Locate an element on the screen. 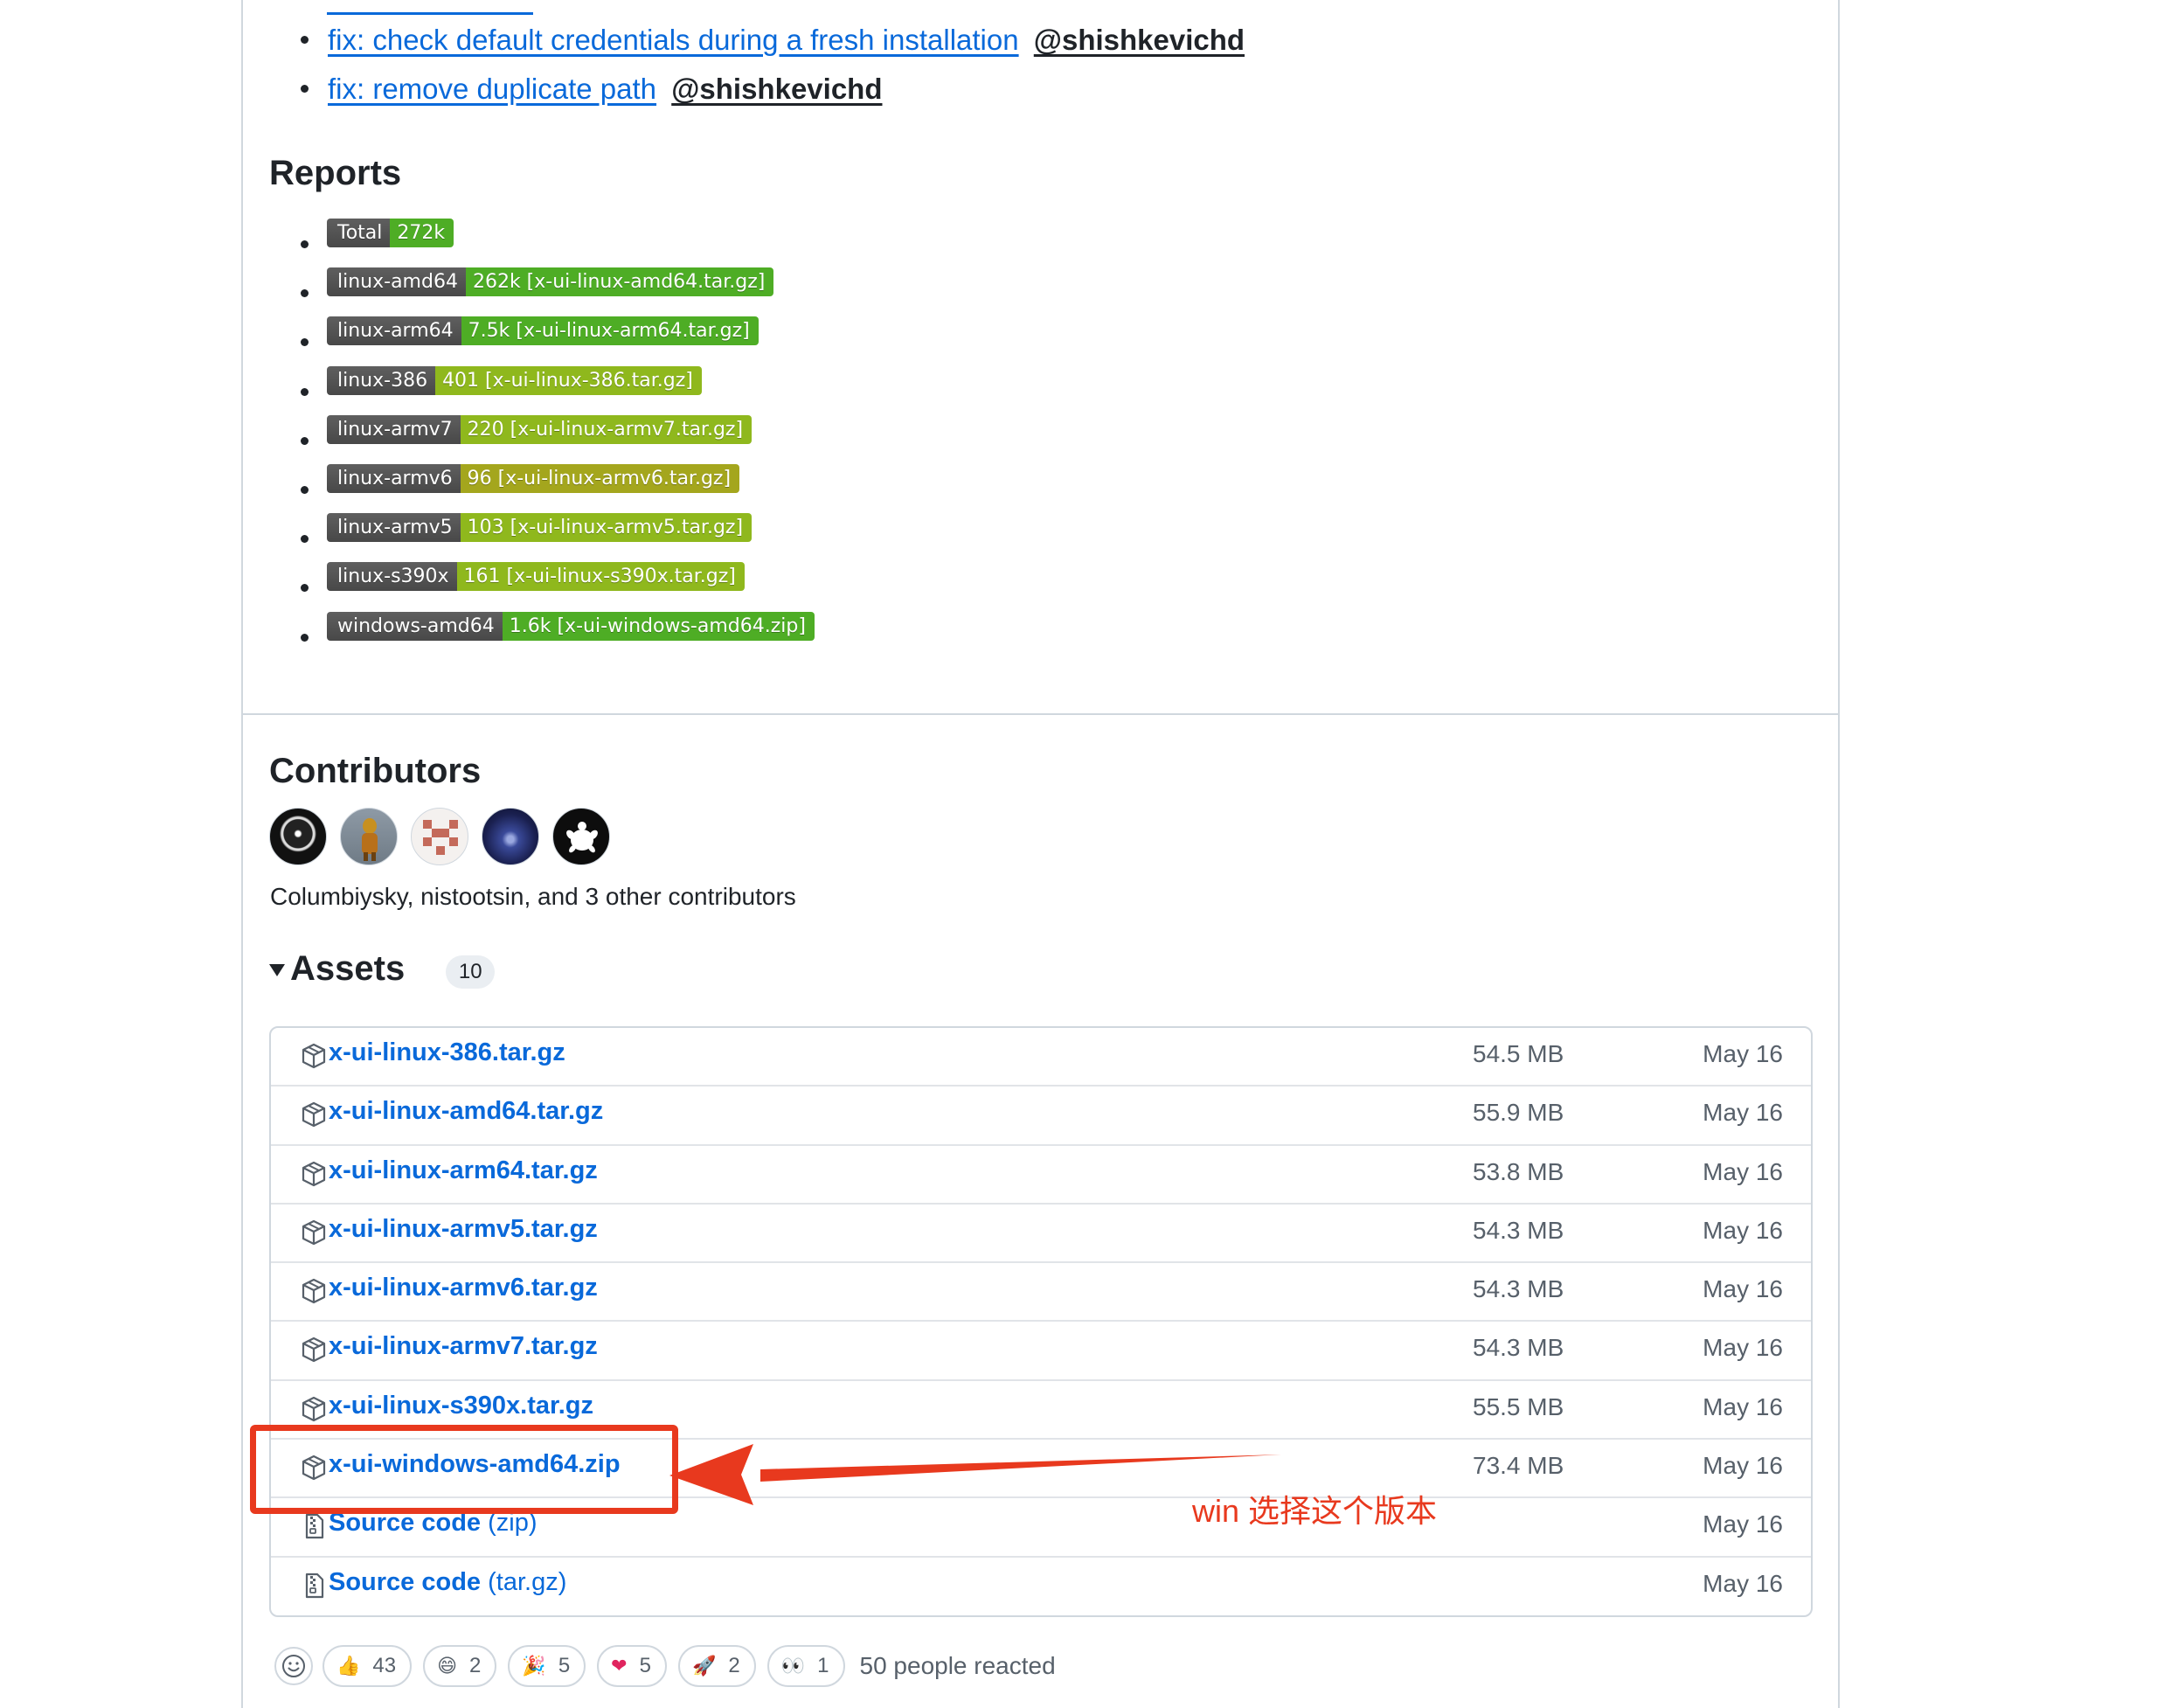 This screenshot has height=1708, width=2157. reactions-summary: 50 people reacted is located at coordinates (958, 1665).